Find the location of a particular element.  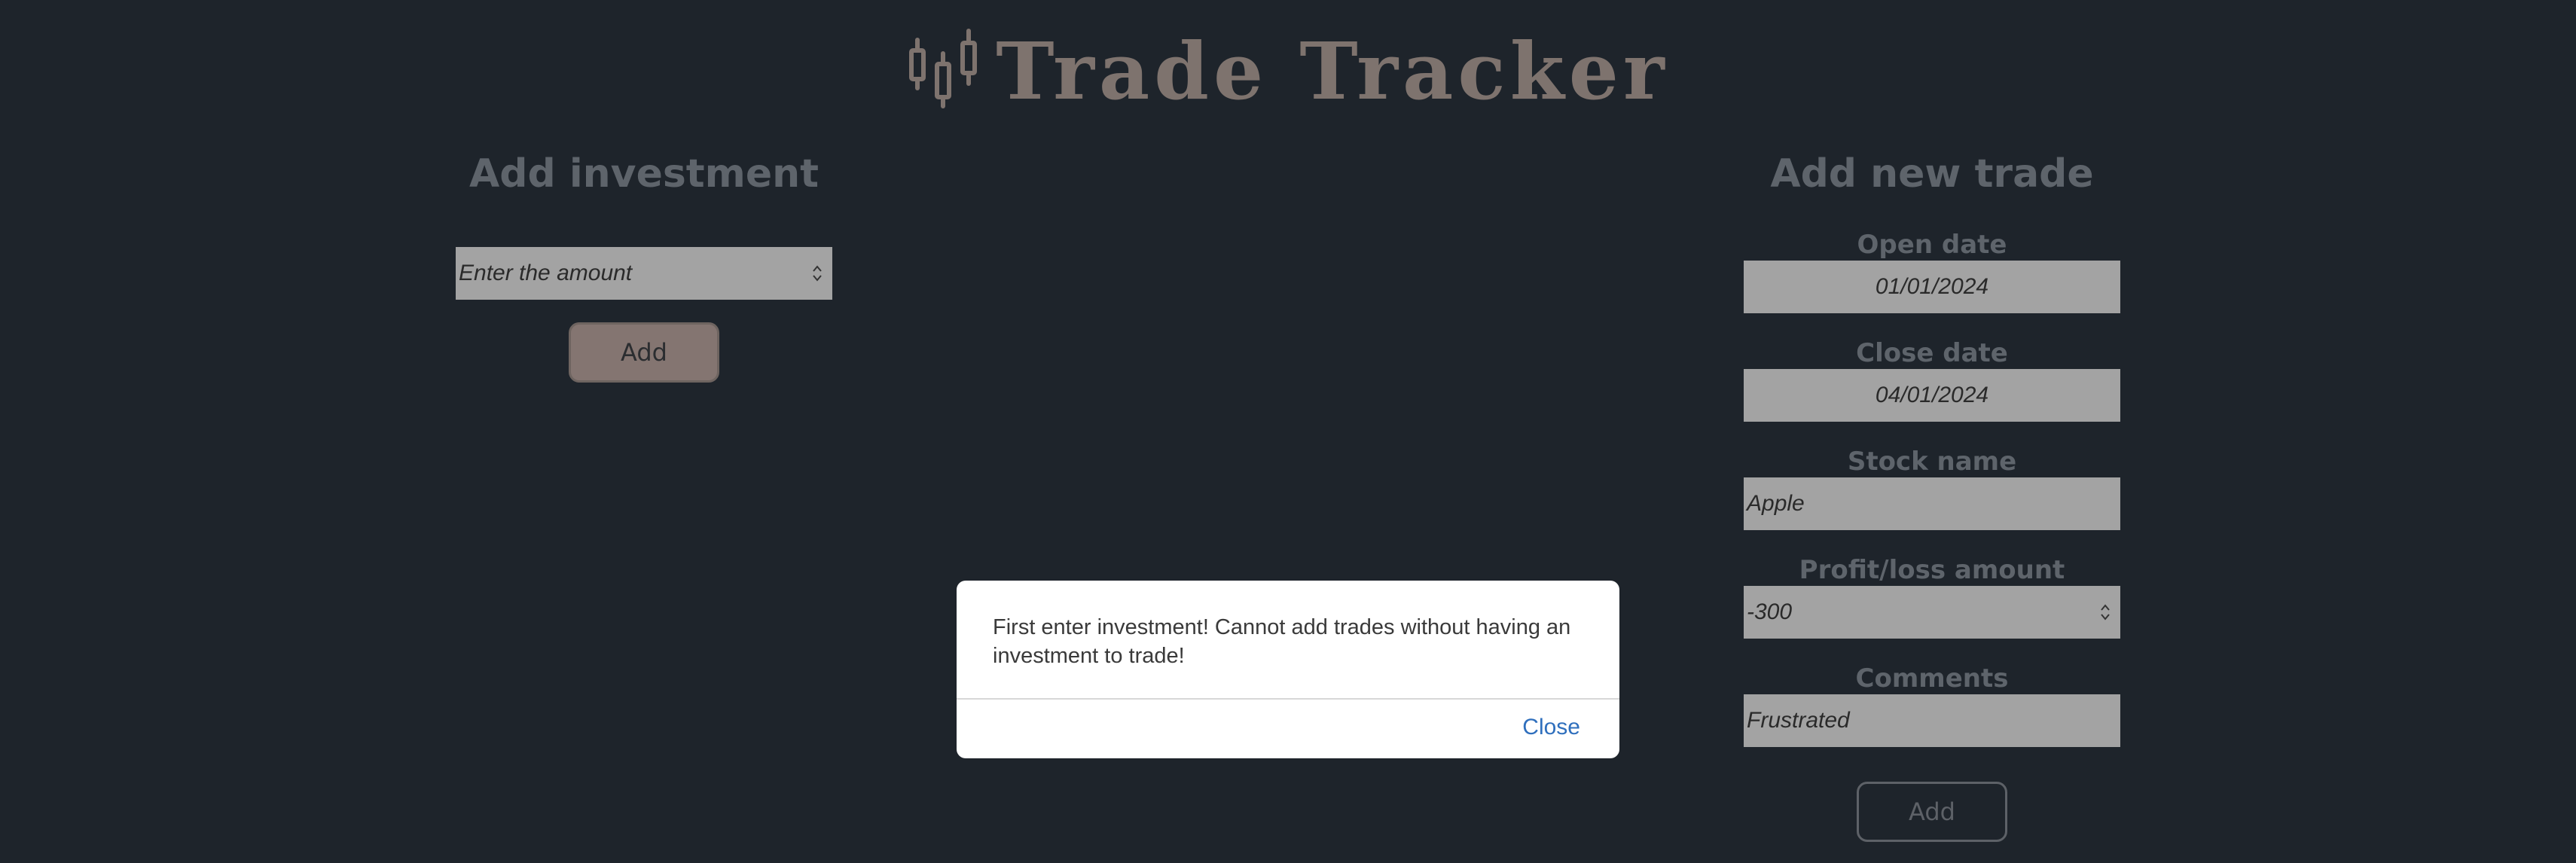

app-header: Trade Tracker is located at coordinates (1288, 71).